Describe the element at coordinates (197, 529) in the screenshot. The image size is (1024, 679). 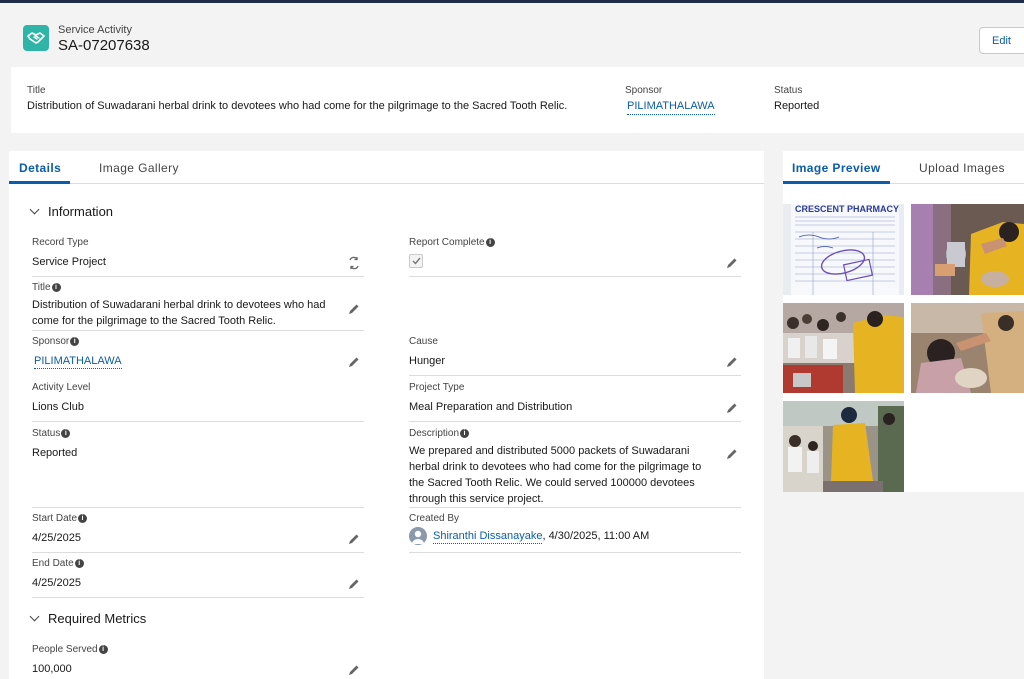
I see `field-start-date: Start Date i 4/25/2025` at that location.